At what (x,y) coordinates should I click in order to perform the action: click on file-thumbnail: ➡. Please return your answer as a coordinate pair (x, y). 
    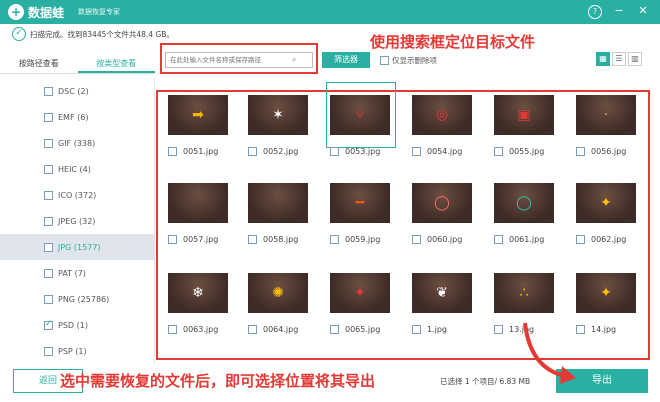
    Looking at the image, I should click on (198, 115).